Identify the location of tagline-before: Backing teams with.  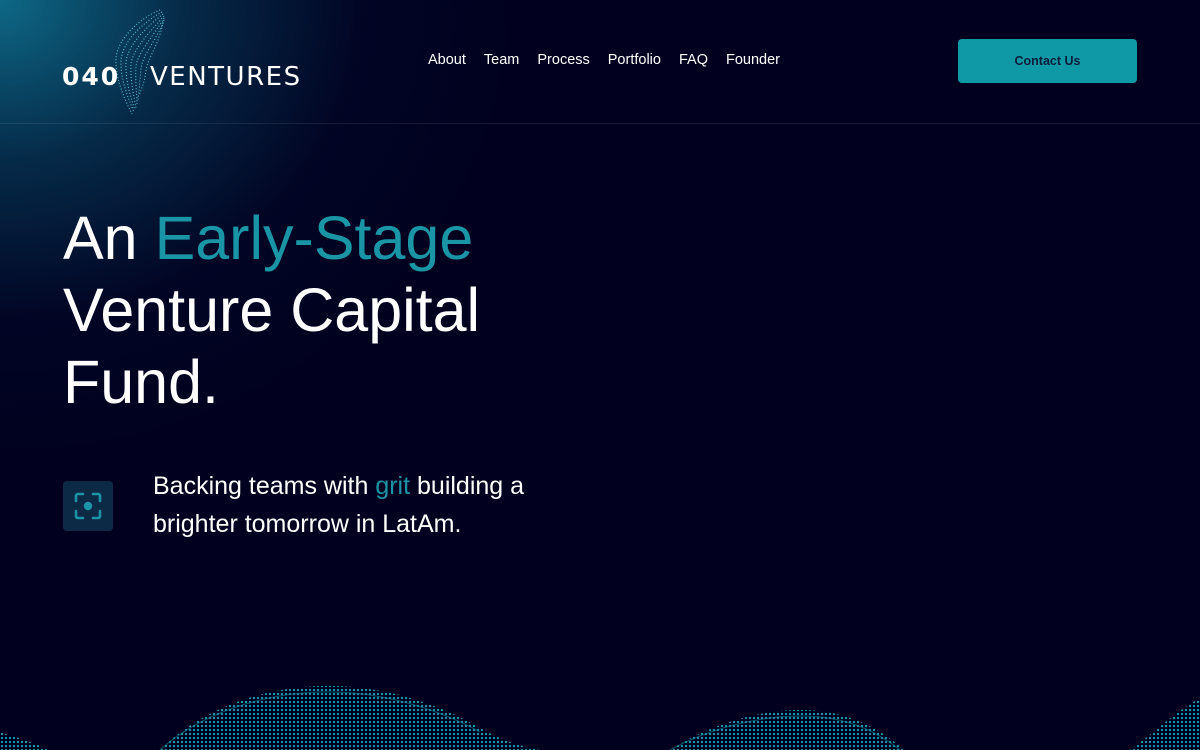
(264, 486).